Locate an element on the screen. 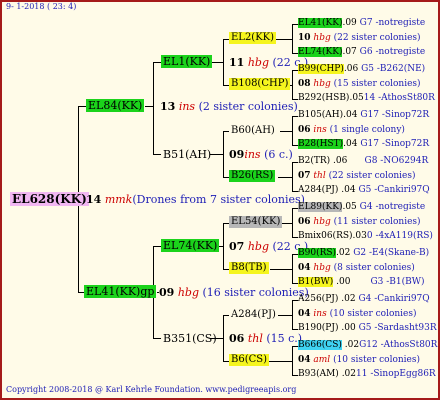 The height and width of the screenshot is (400, 440). gen4-drone-row: 08 hbg (15 sister colonies) is located at coordinates (359, 84).